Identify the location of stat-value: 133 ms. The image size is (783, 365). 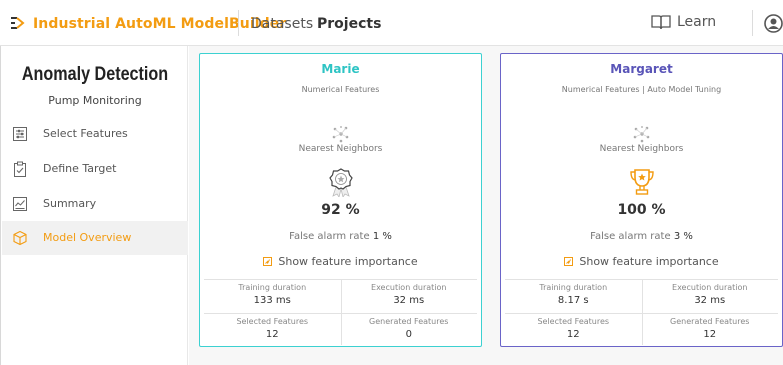
(272, 300).